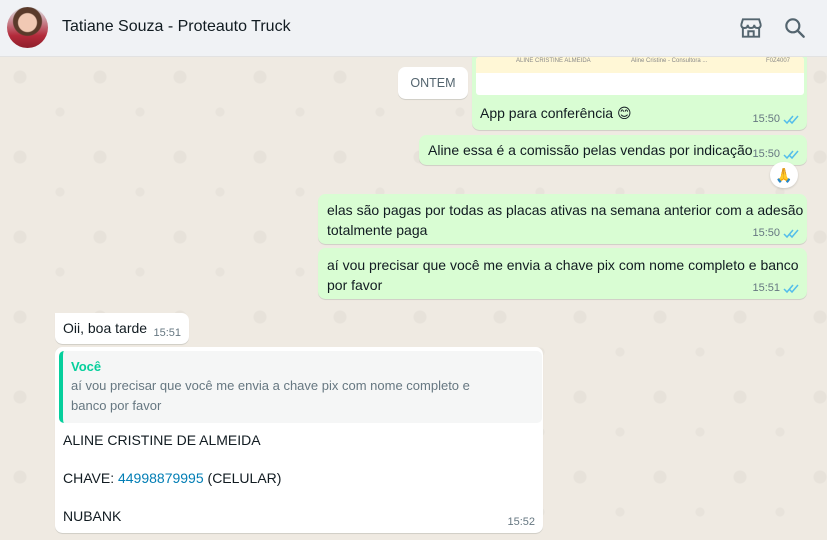  I want to click on search-icon, so click(795, 28).